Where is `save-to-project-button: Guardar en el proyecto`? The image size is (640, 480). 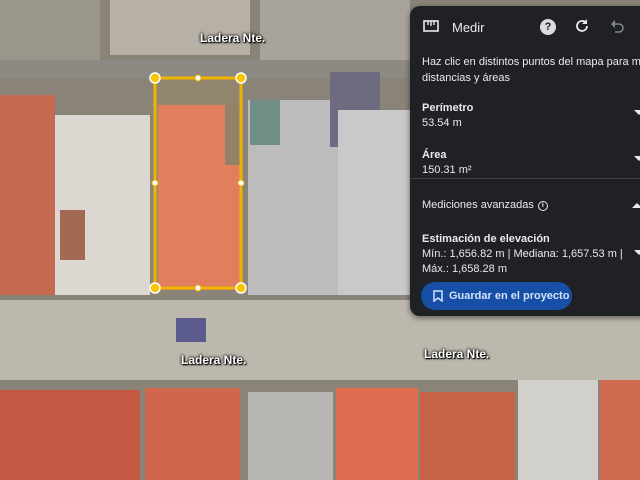
save-to-project-button: Guardar en el proyecto is located at coordinates (496, 296).